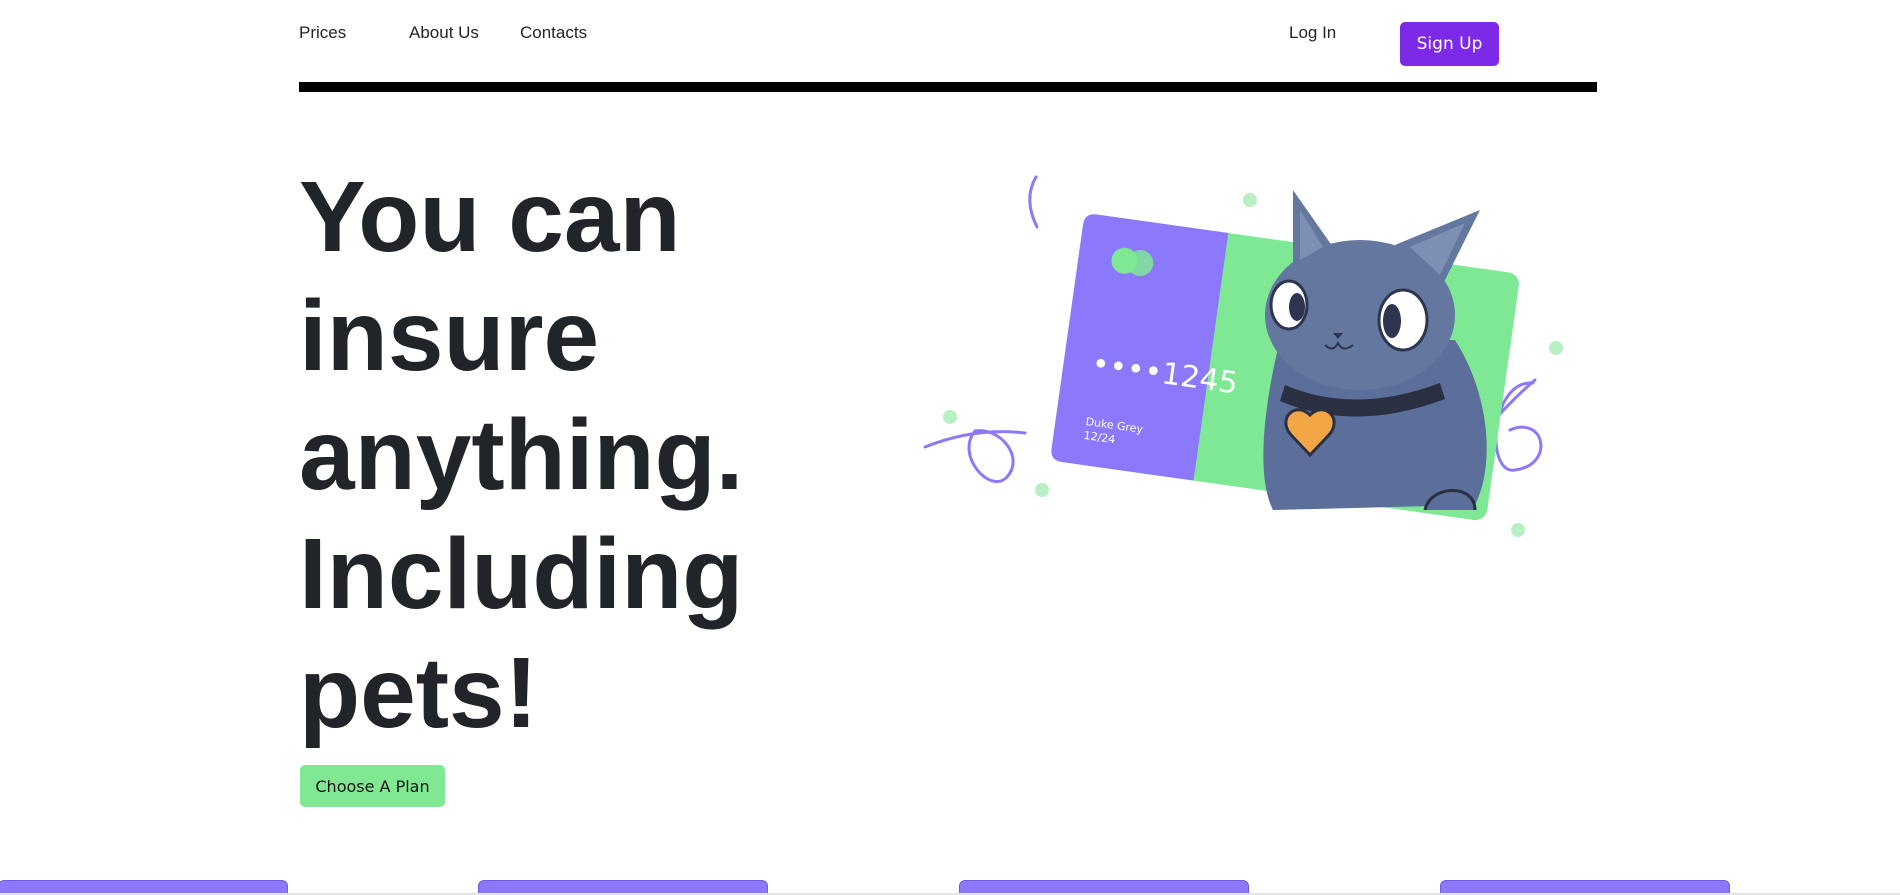 Image resolution: width=1900 pixels, height=895 pixels. I want to click on nav-divider, so click(948, 87).